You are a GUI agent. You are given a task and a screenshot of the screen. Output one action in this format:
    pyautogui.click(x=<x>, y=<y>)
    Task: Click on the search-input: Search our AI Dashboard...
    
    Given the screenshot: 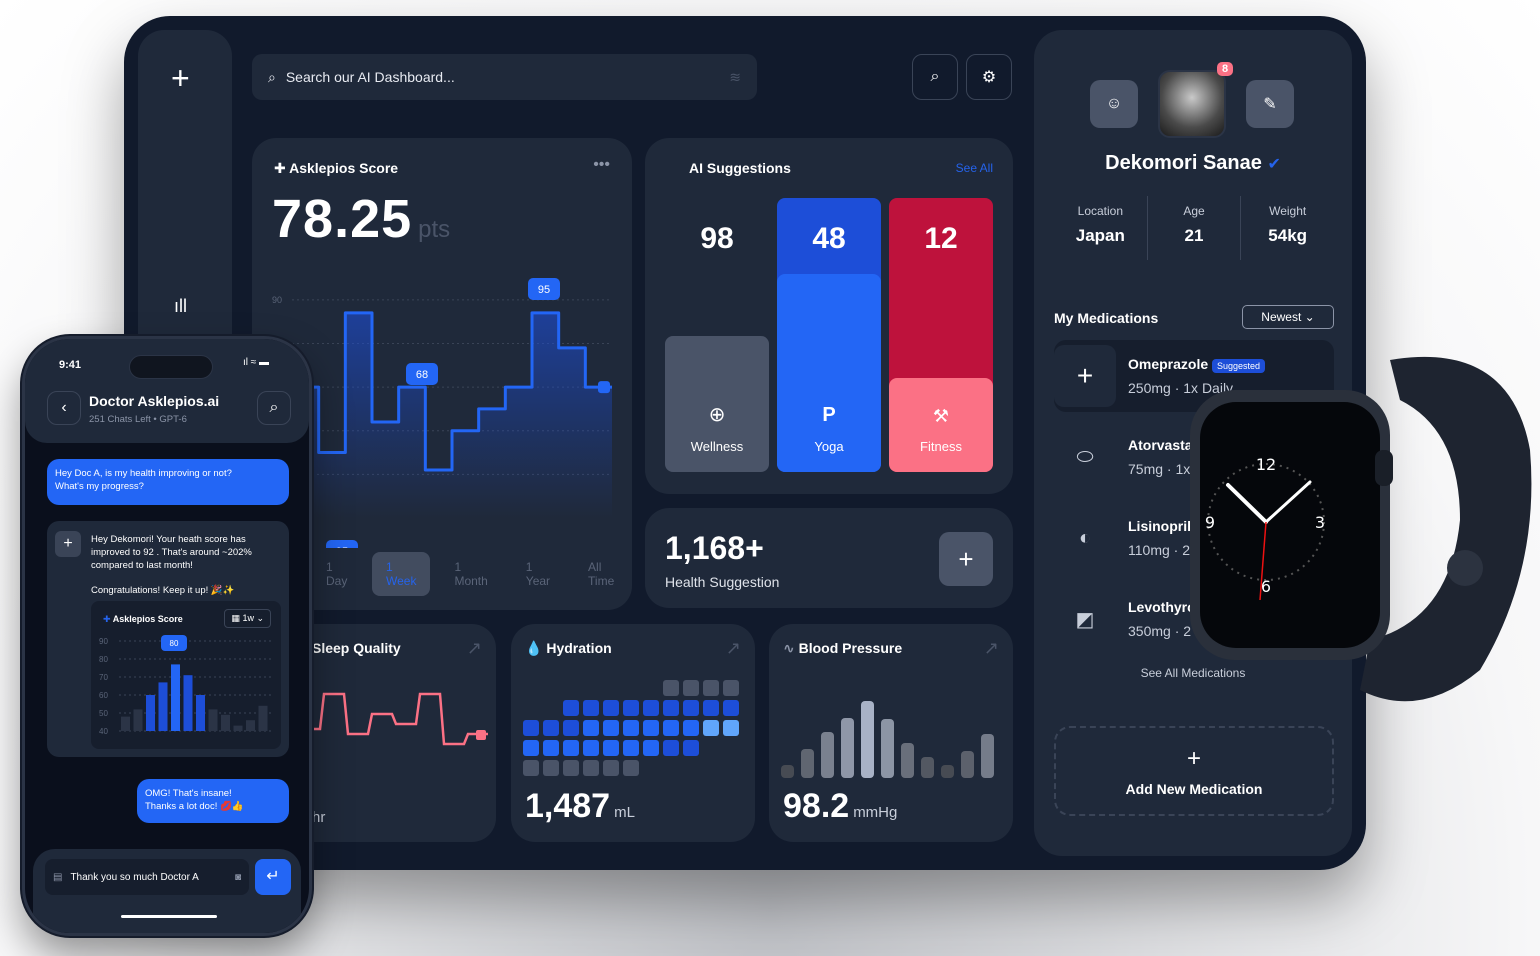 What is the action you would take?
    pyautogui.click(x=370, y=77)
    